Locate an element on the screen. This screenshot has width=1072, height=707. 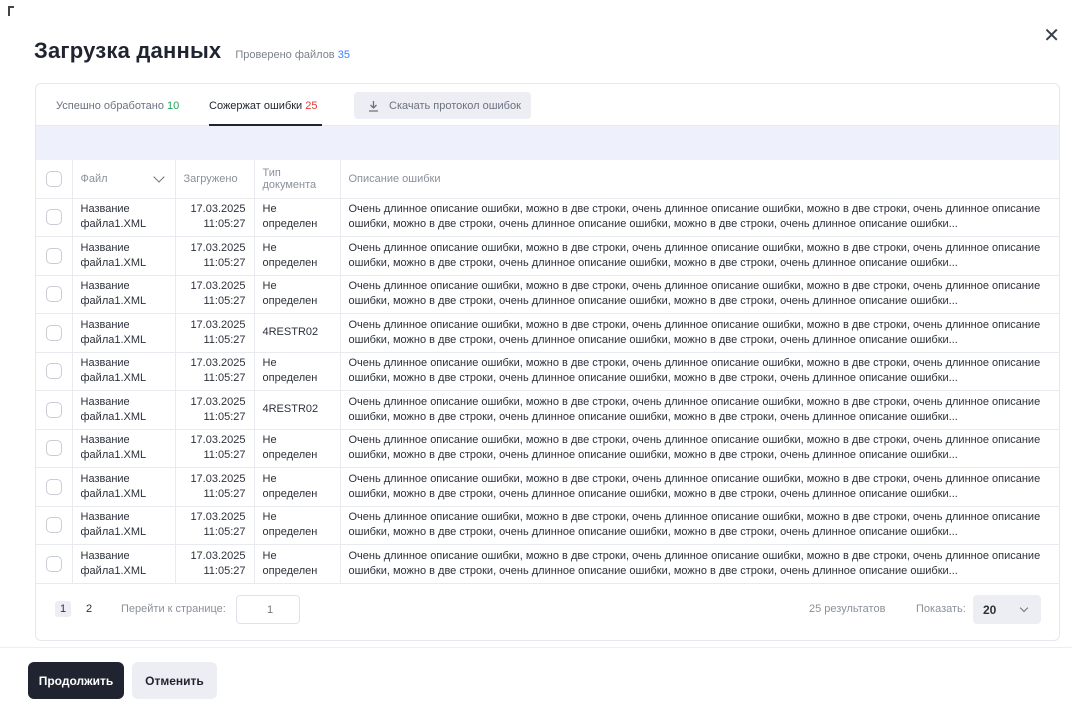
tab-success: Успешно обработано 10 is located at coordinates (117, 106).